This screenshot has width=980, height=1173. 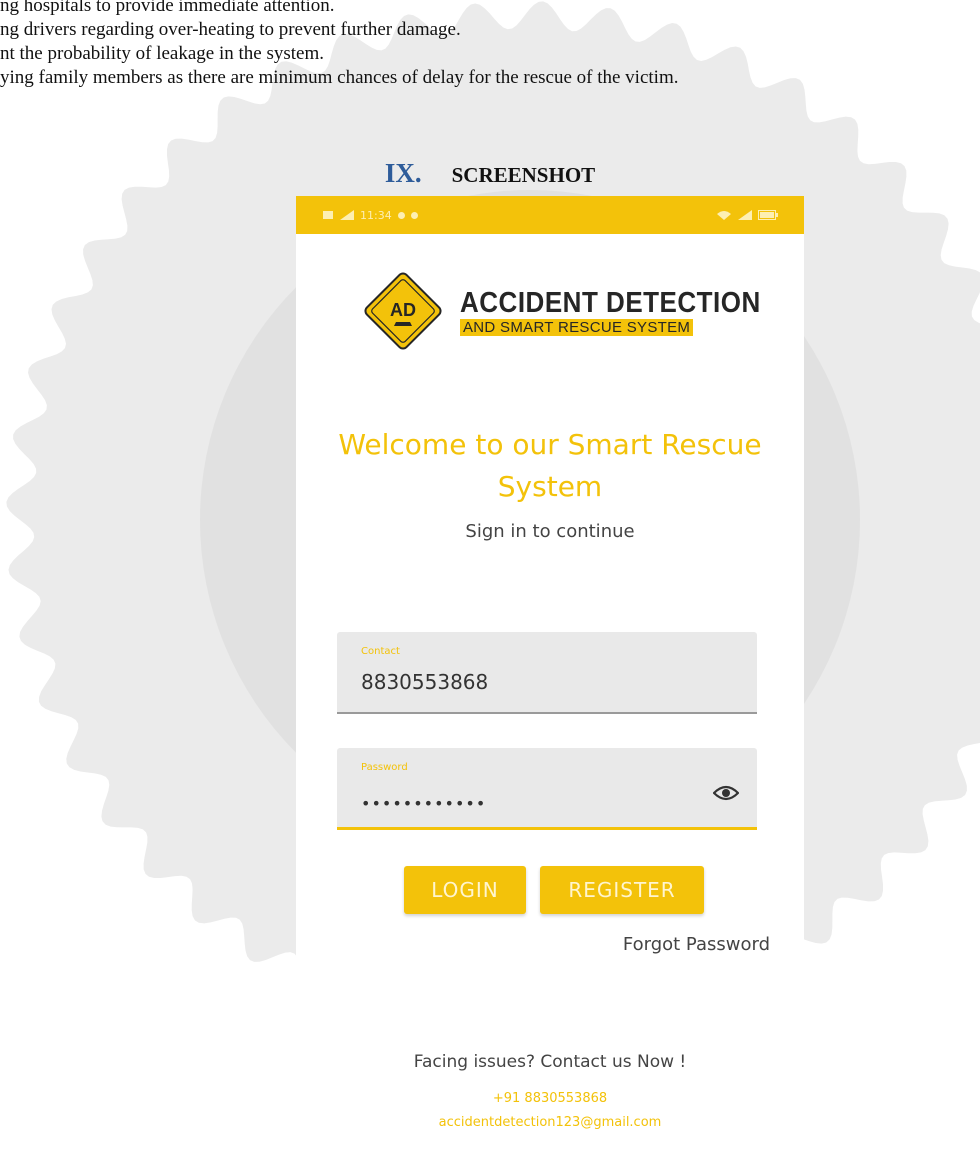 I want to click on eye-icon, so click(x=726, y=793).